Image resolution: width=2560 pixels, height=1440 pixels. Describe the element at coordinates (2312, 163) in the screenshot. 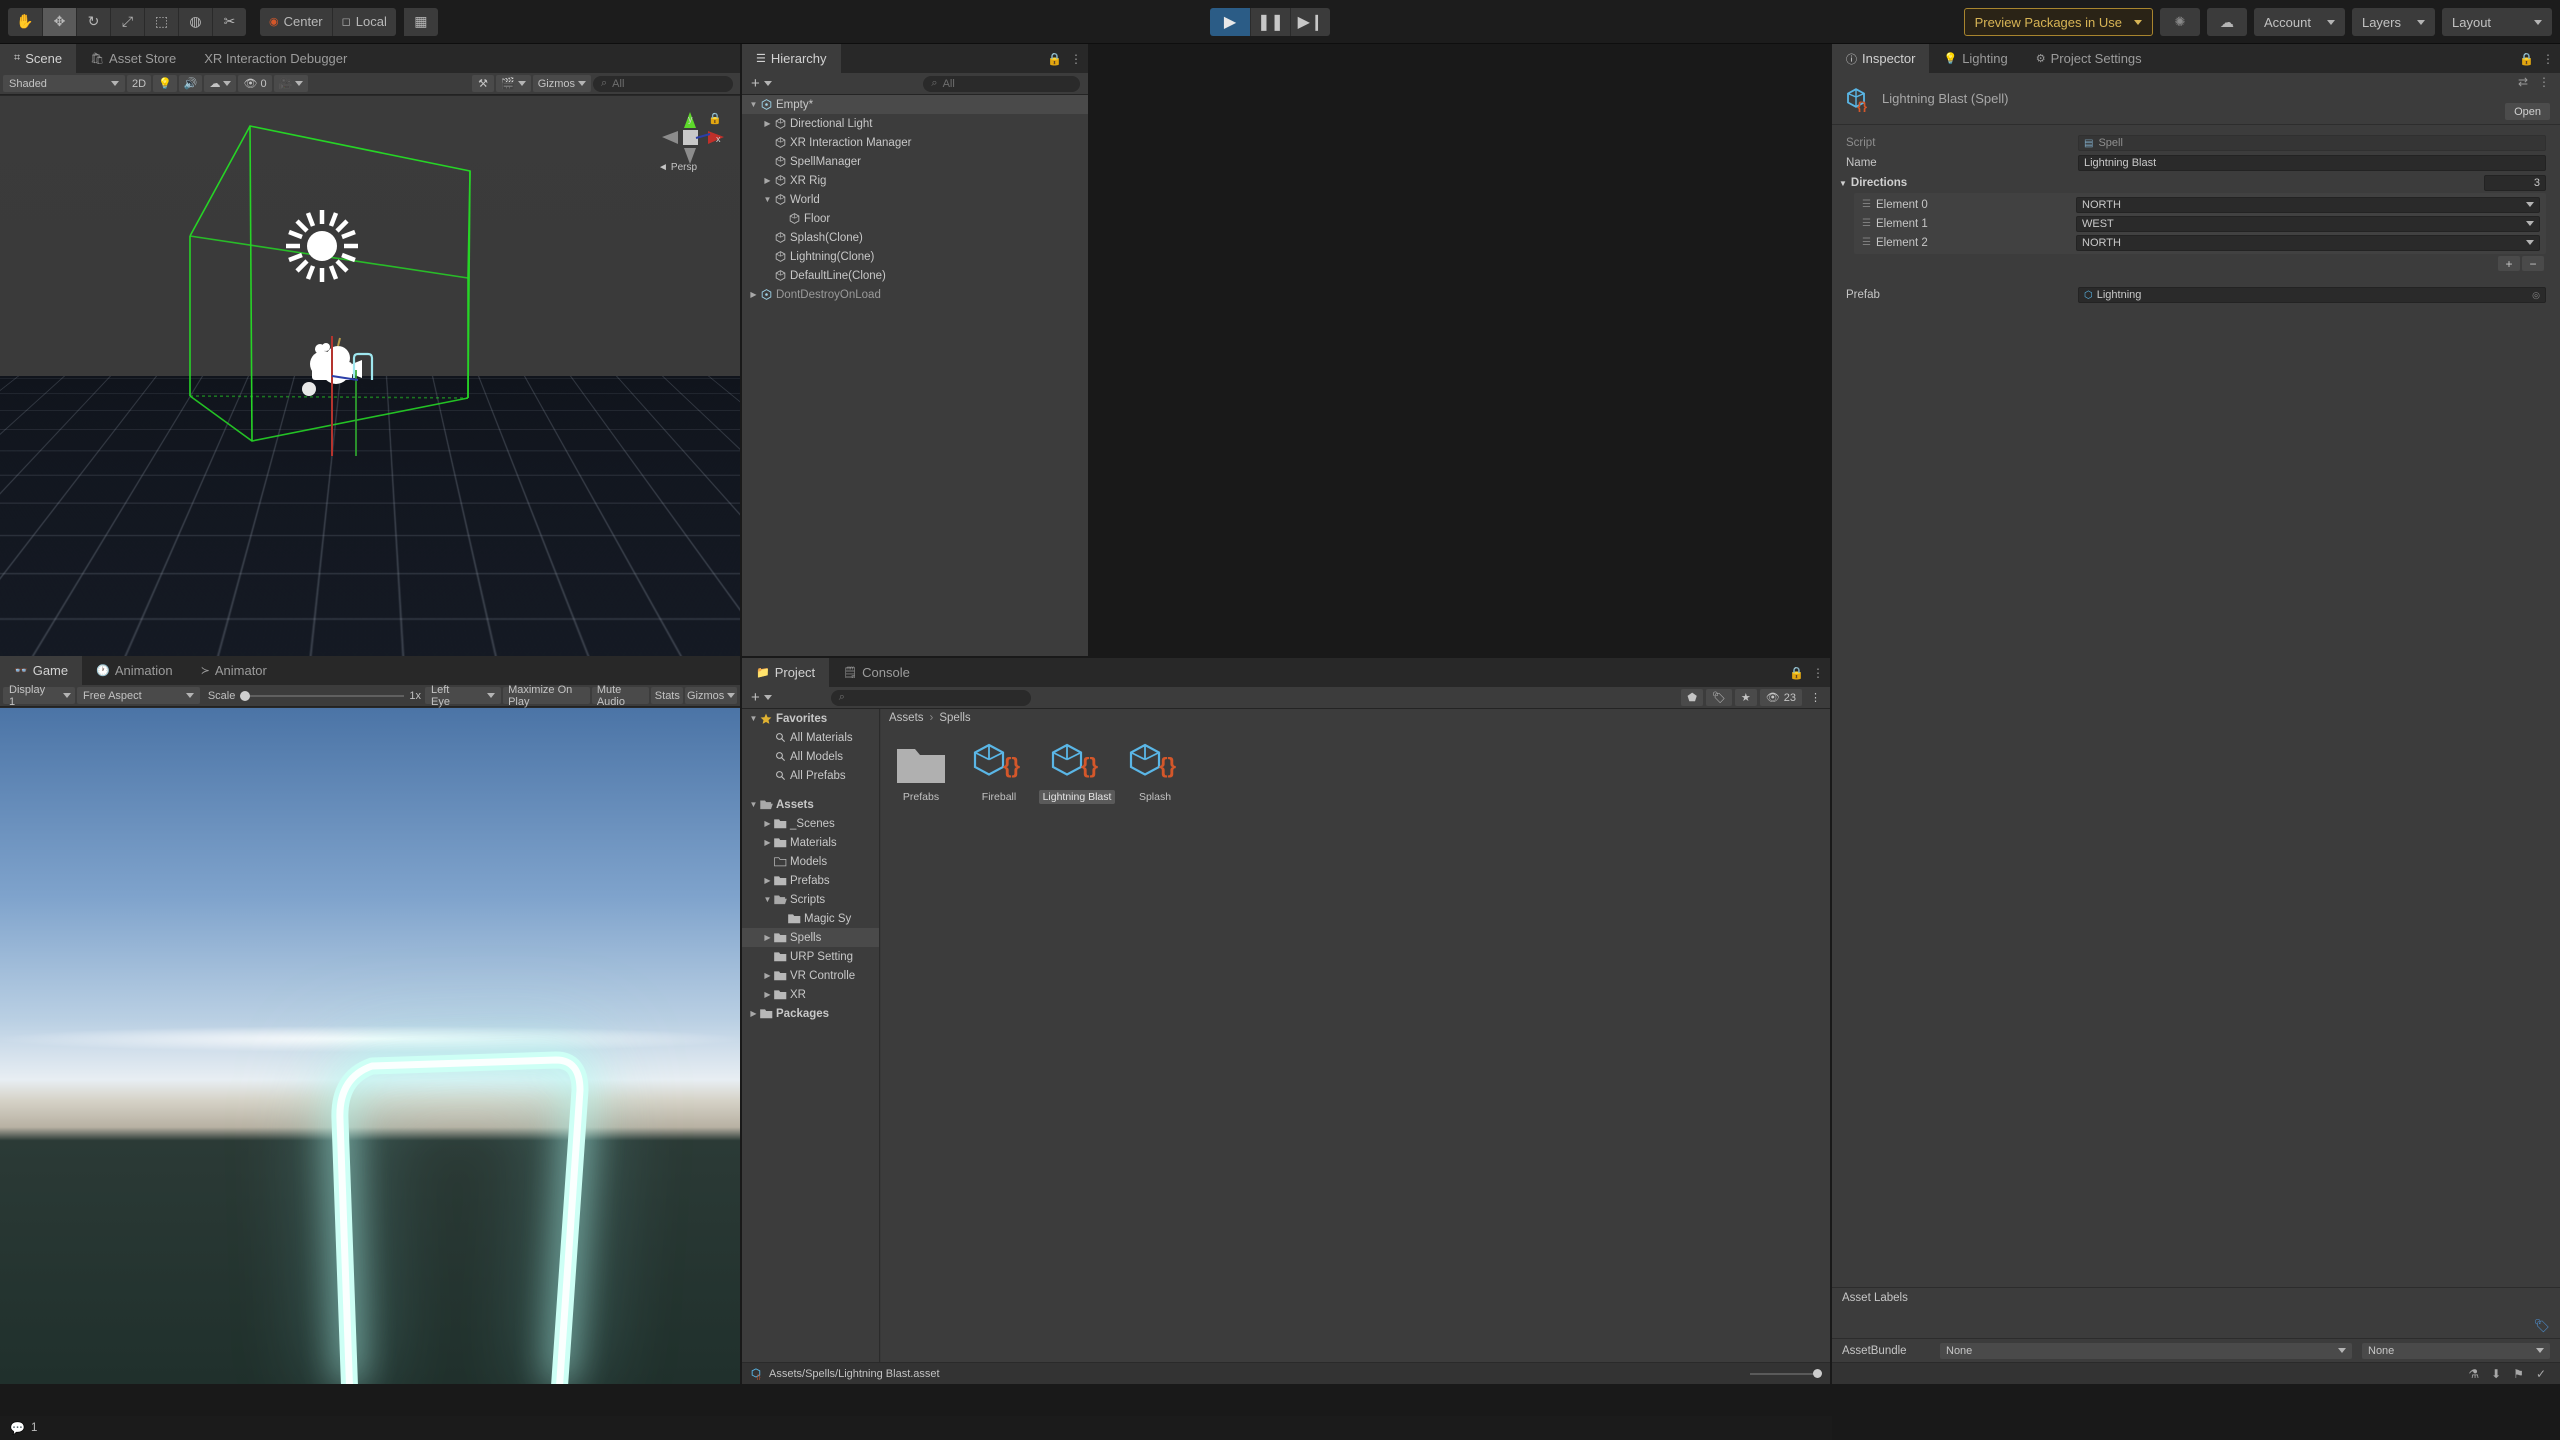

I see `name-input: Lightning Blast` at that location.